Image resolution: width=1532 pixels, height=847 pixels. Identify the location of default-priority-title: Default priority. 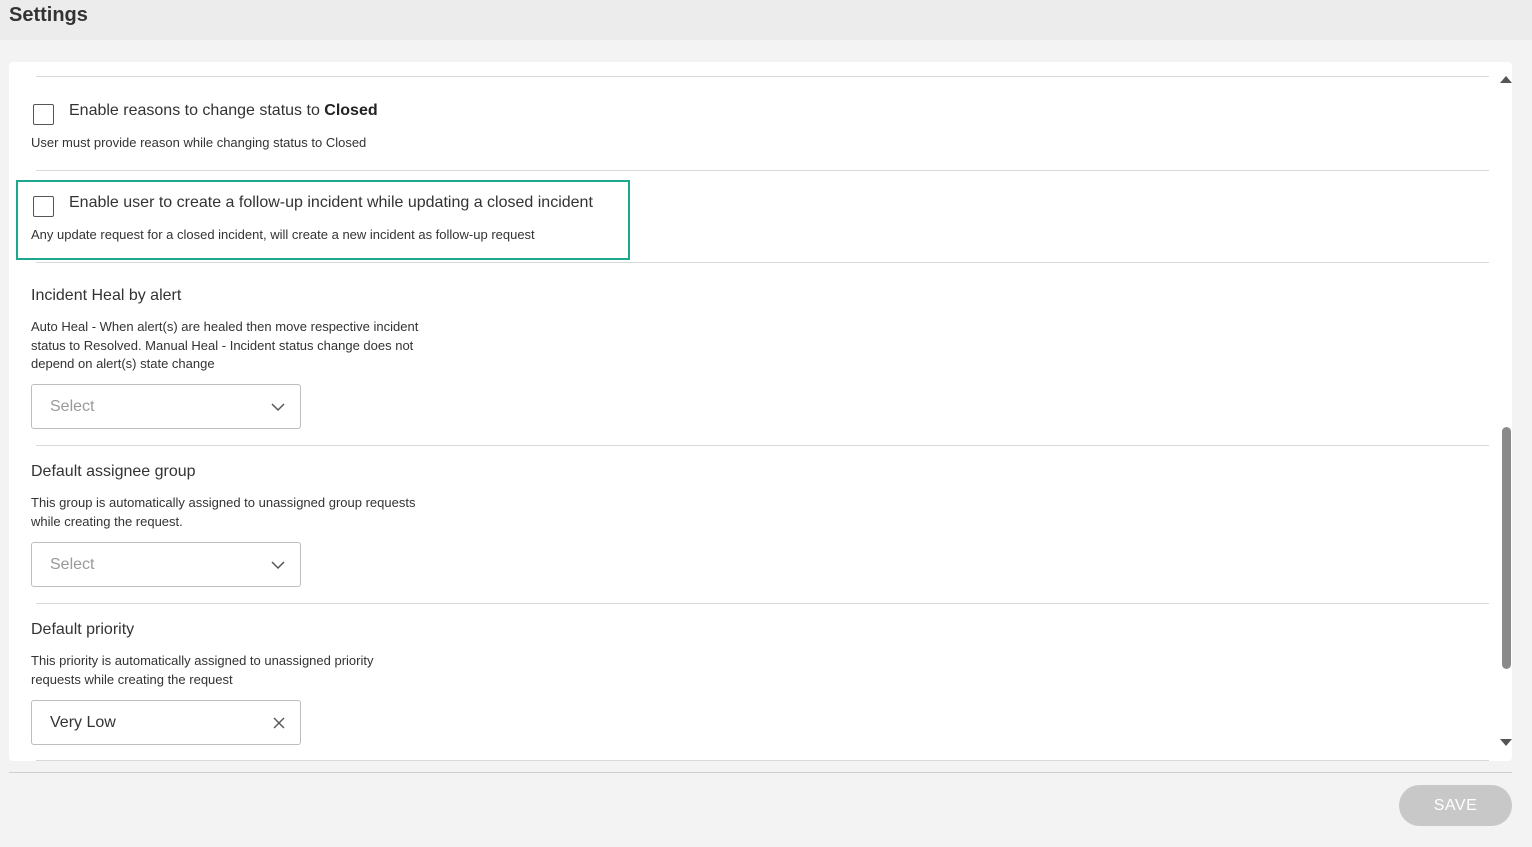
(83, 629).